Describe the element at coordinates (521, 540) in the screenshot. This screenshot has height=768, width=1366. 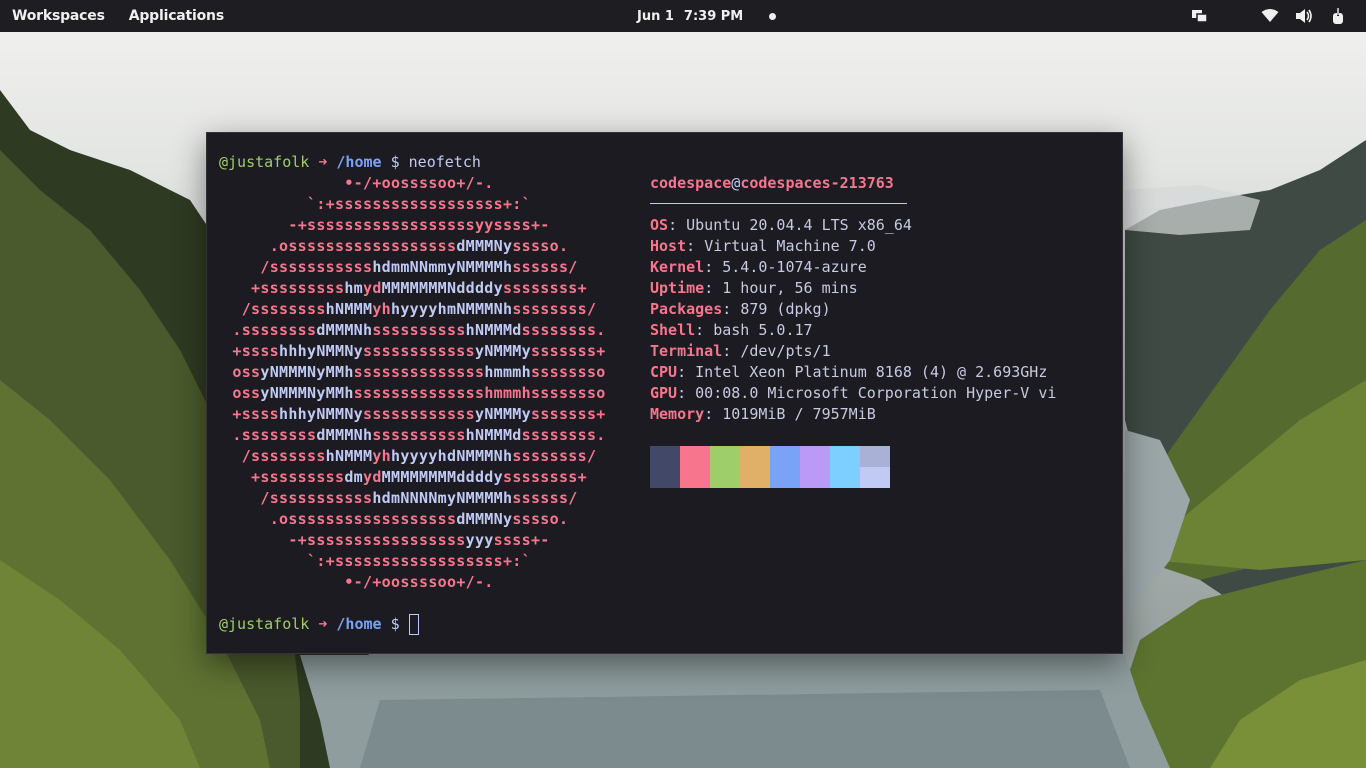
I see `logo-segment: ssss+-` at that location.